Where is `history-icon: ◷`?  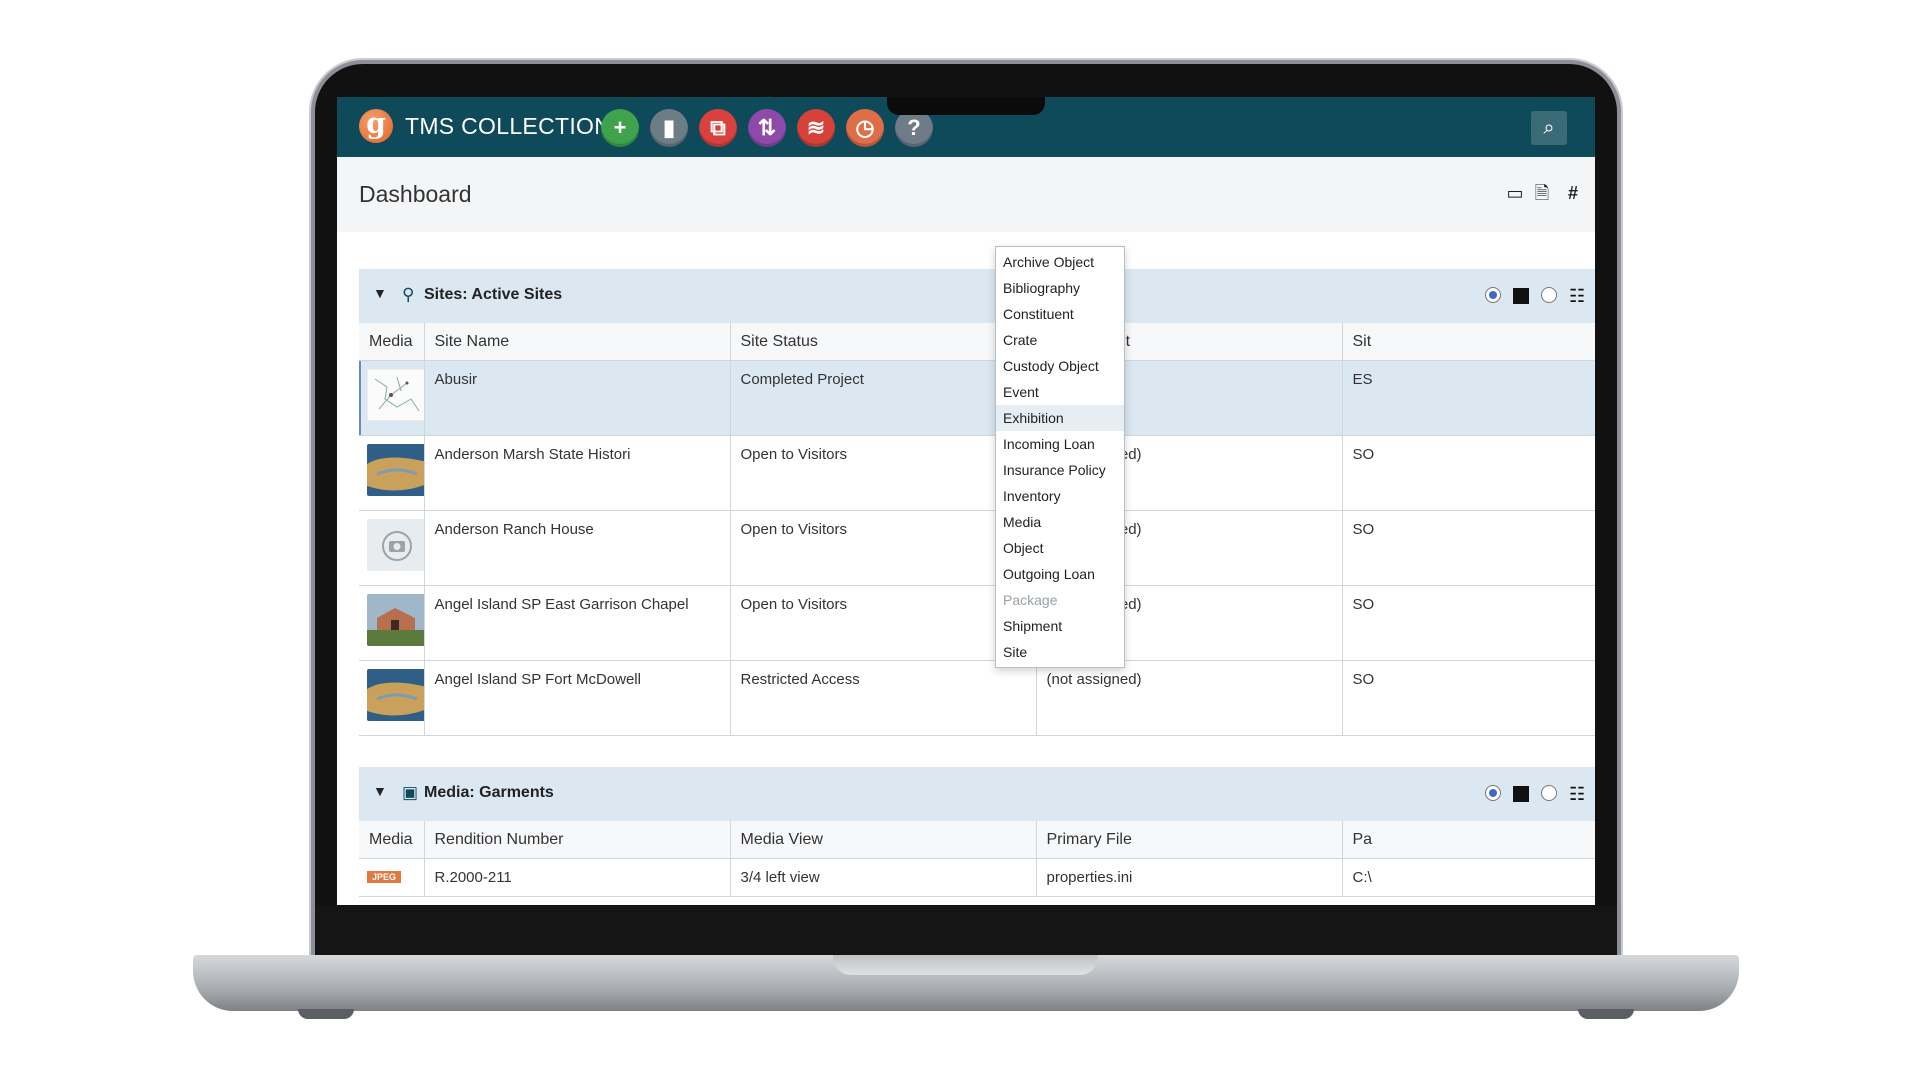 history-icon: ◷ is located at coordinates (865, 127).